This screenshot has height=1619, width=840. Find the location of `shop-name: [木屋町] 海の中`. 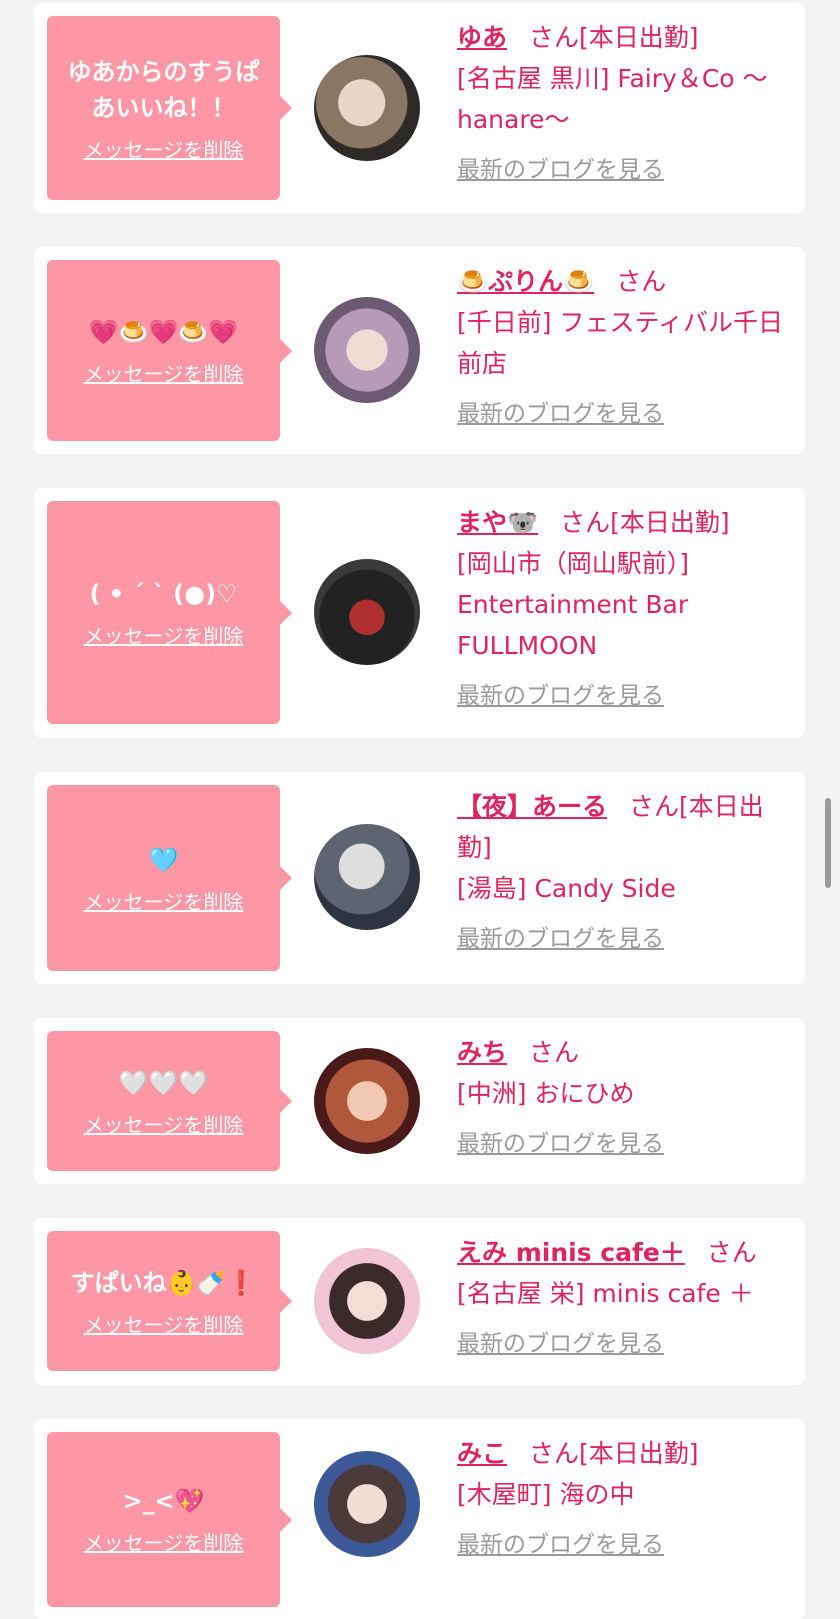

shop-name: [木屋町] 海の中 is located at coordinates (546, 1494).